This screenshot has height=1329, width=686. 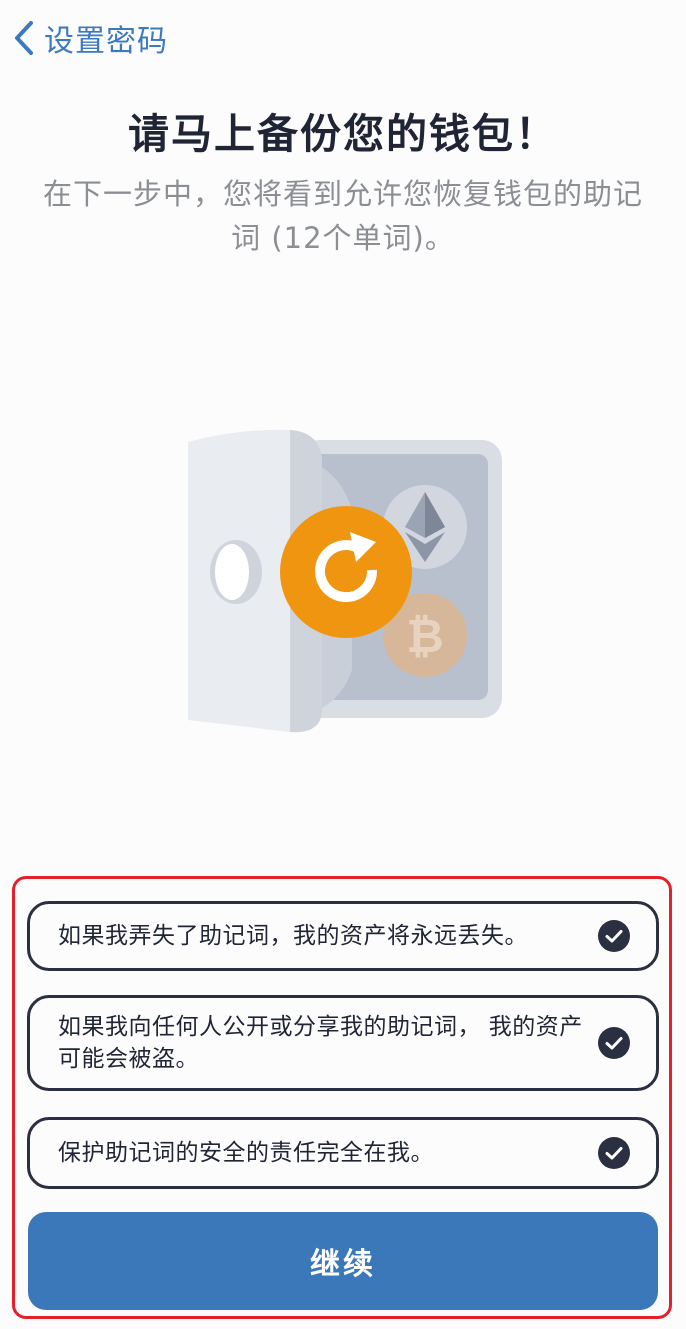 I want to click on checklist-item-theft: 如果我向任何人公开或分享我的助记词， 我的资产可能会被盗。, so click(x=343, y=1043).